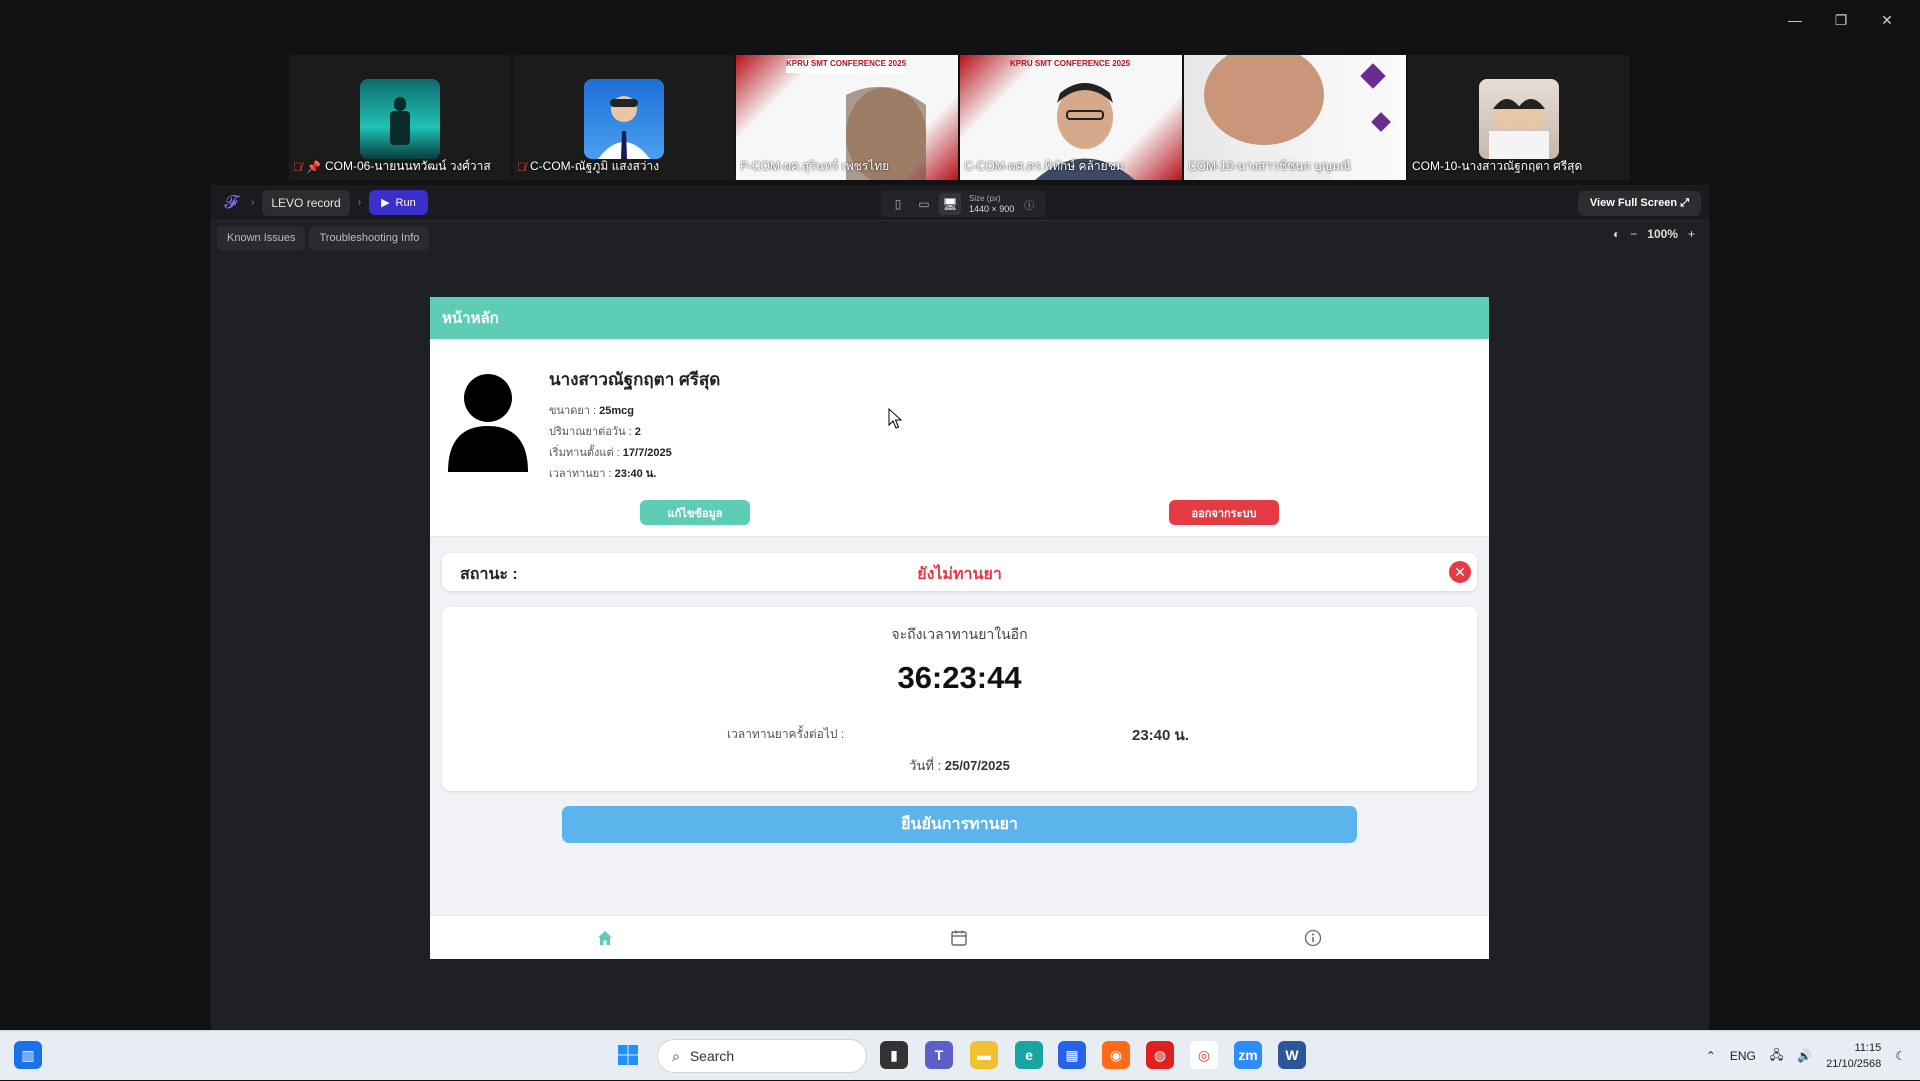  I want to click on participant-tile: COM-10-นางสาวณัฐกฤตา ศรีสุด, so click(1519, 117).